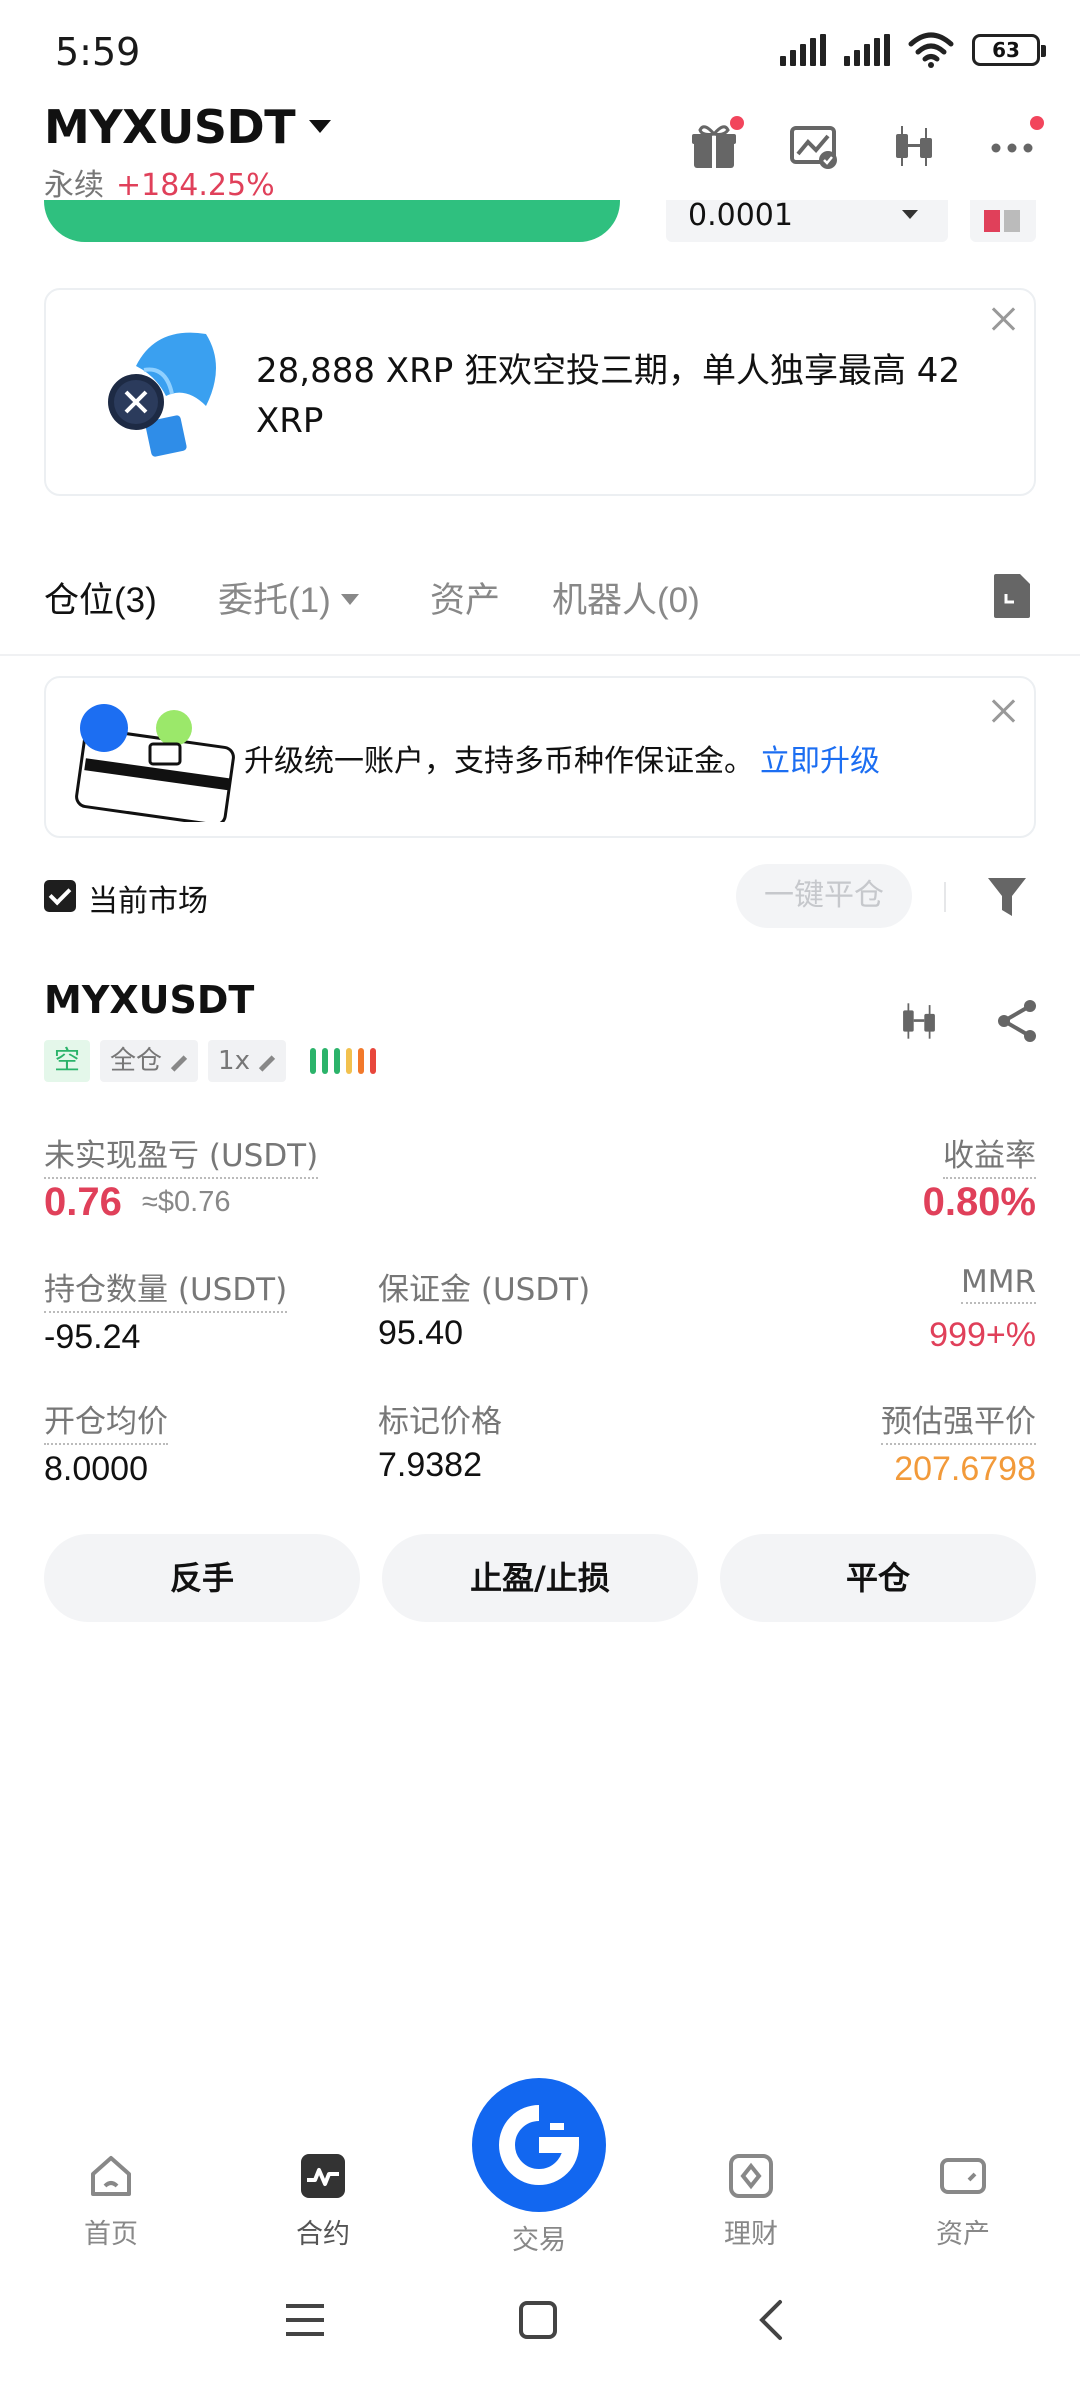 The height and width of the screenshot is (2400, 1080). I want to click on leverage-badge: 1x, so click(247, 1061).